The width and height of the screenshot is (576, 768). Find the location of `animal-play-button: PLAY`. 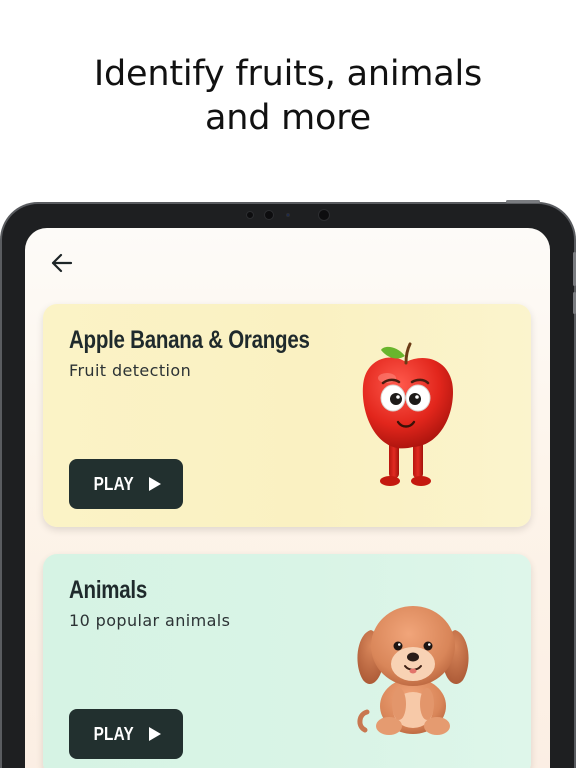

animal-play-button: PLAY is located at coordinates (126, 734).